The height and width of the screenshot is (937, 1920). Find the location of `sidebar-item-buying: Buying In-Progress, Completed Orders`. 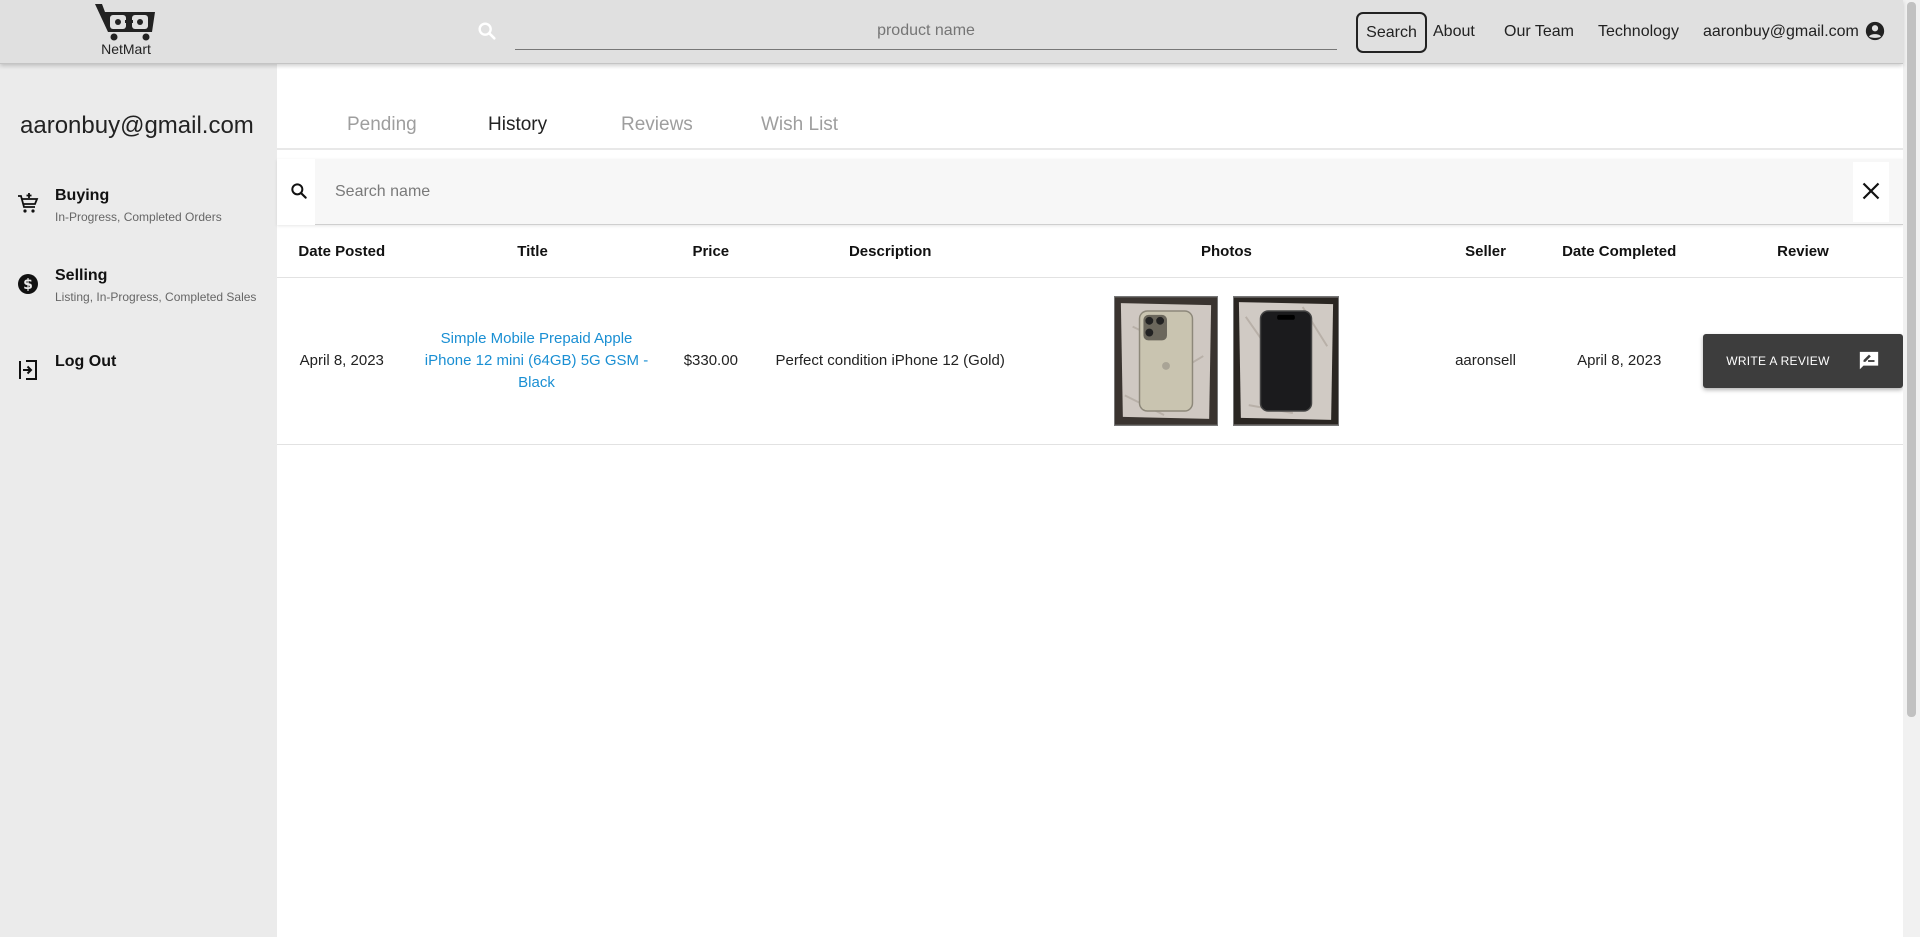

sidebar-item-buying: Buying In-Progress, Completed Orders is located at coordinates (138, 209).